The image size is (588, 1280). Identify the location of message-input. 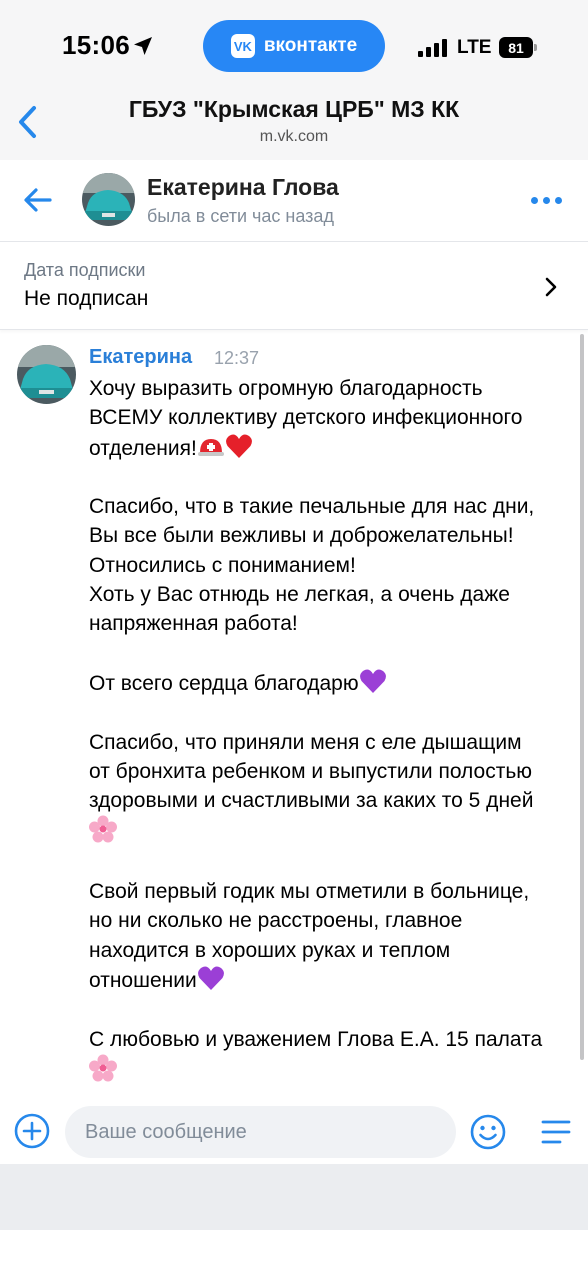
(260, 1132).